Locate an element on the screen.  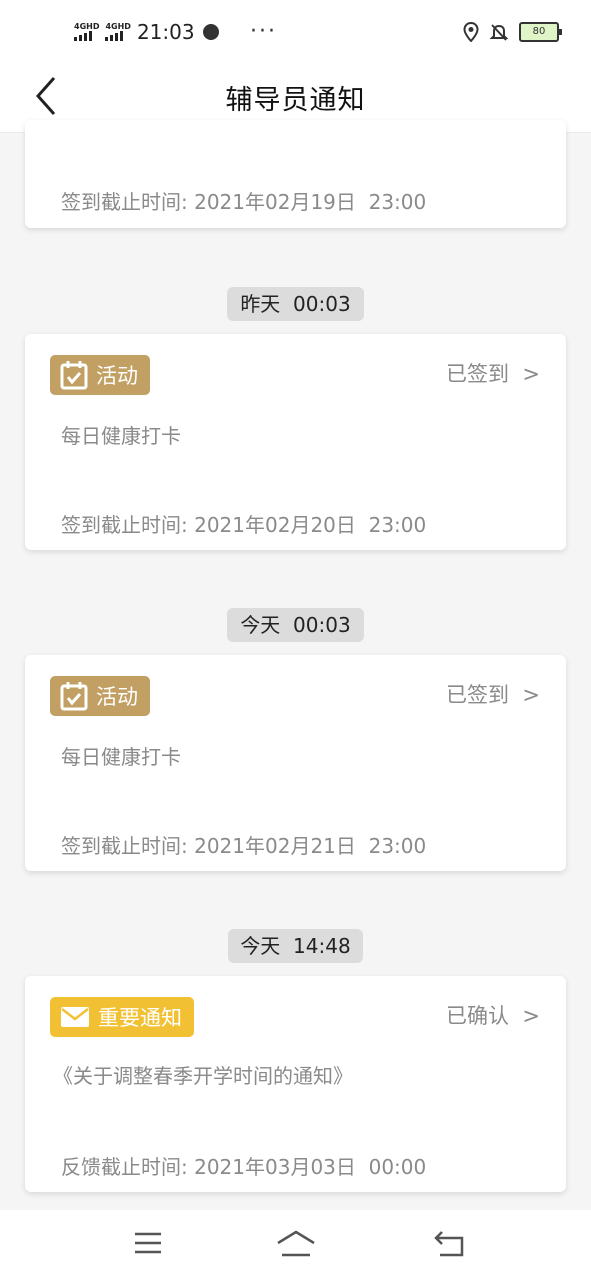
battery-icon: 80 is located at coordinates (540, 32).